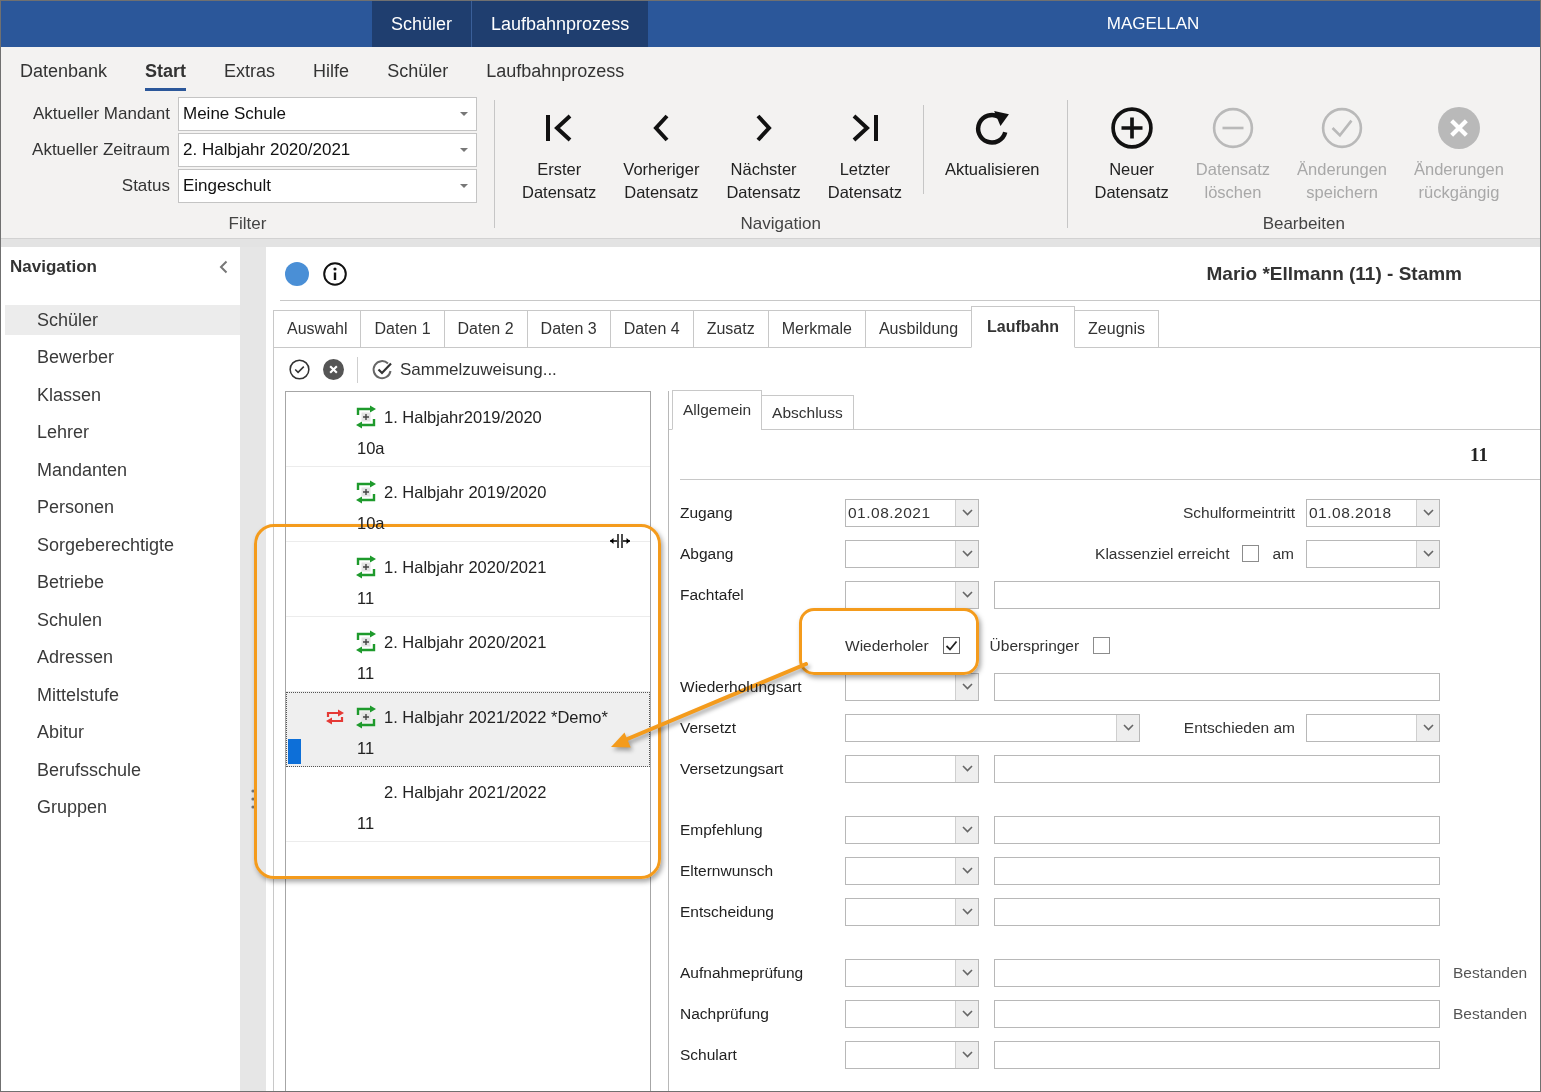 Image resolution: width=1541 pixels, height=1092 pixels. Describe the element at coordinates (331, 71) in the screenshot. I see `ribbon-tab: Hilfe` at that location.